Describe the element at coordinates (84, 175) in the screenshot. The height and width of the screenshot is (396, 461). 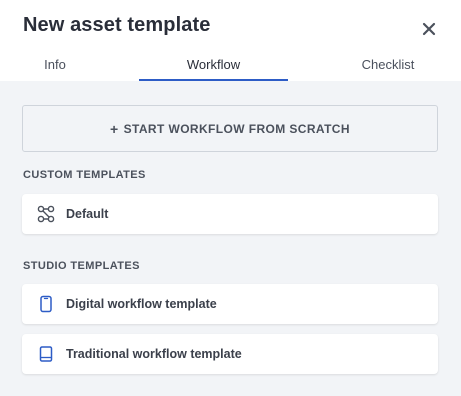
I see `custom-templates-heading: CUSTOM TEMPLATES` at that location.